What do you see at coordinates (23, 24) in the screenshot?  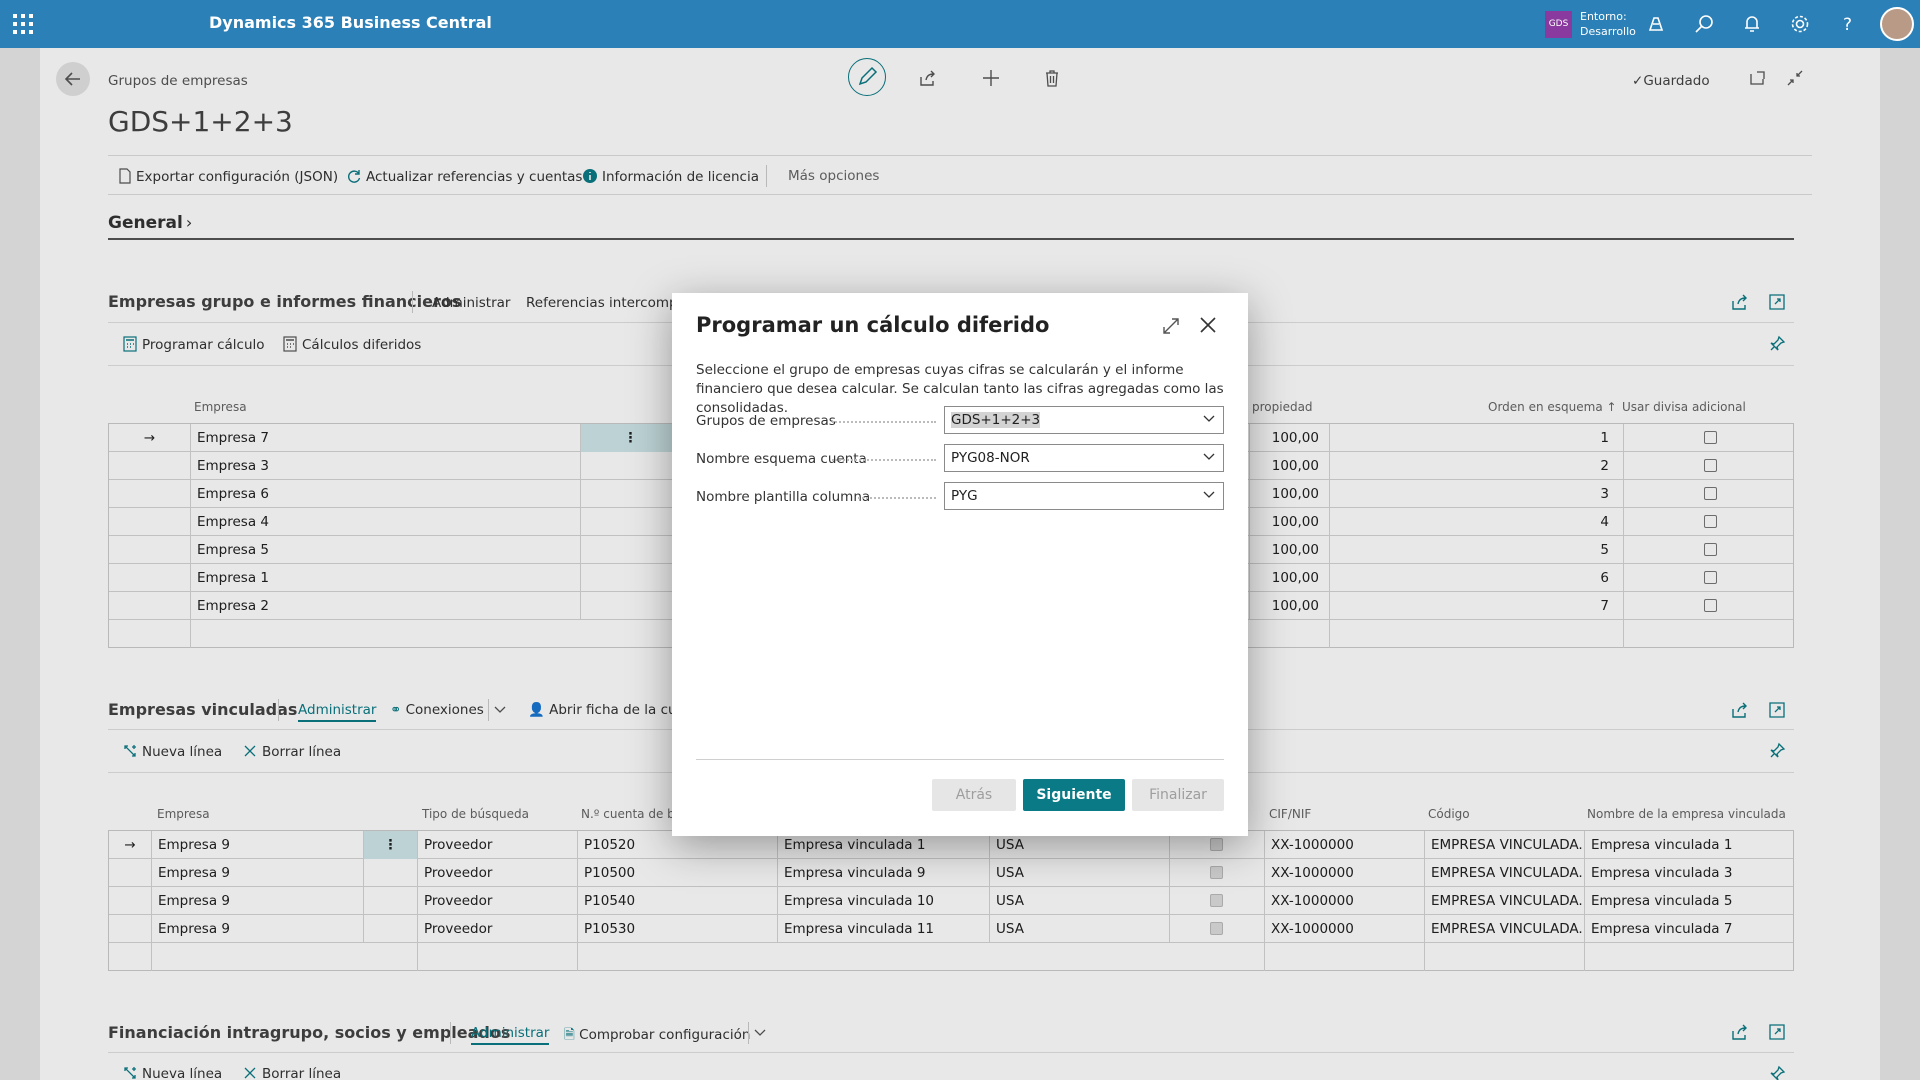 I see `app-launcher-icon` at bounding box center [23, 24].